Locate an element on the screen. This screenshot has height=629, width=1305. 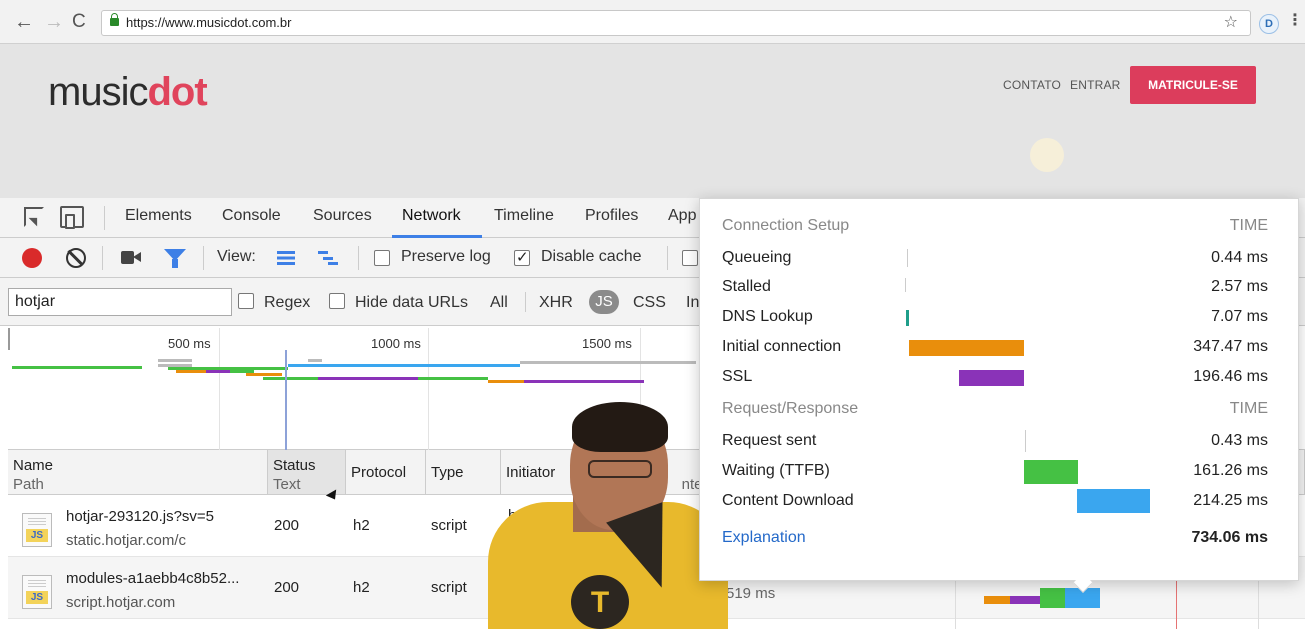
column-title: Status is located at coordinates (294, 465).